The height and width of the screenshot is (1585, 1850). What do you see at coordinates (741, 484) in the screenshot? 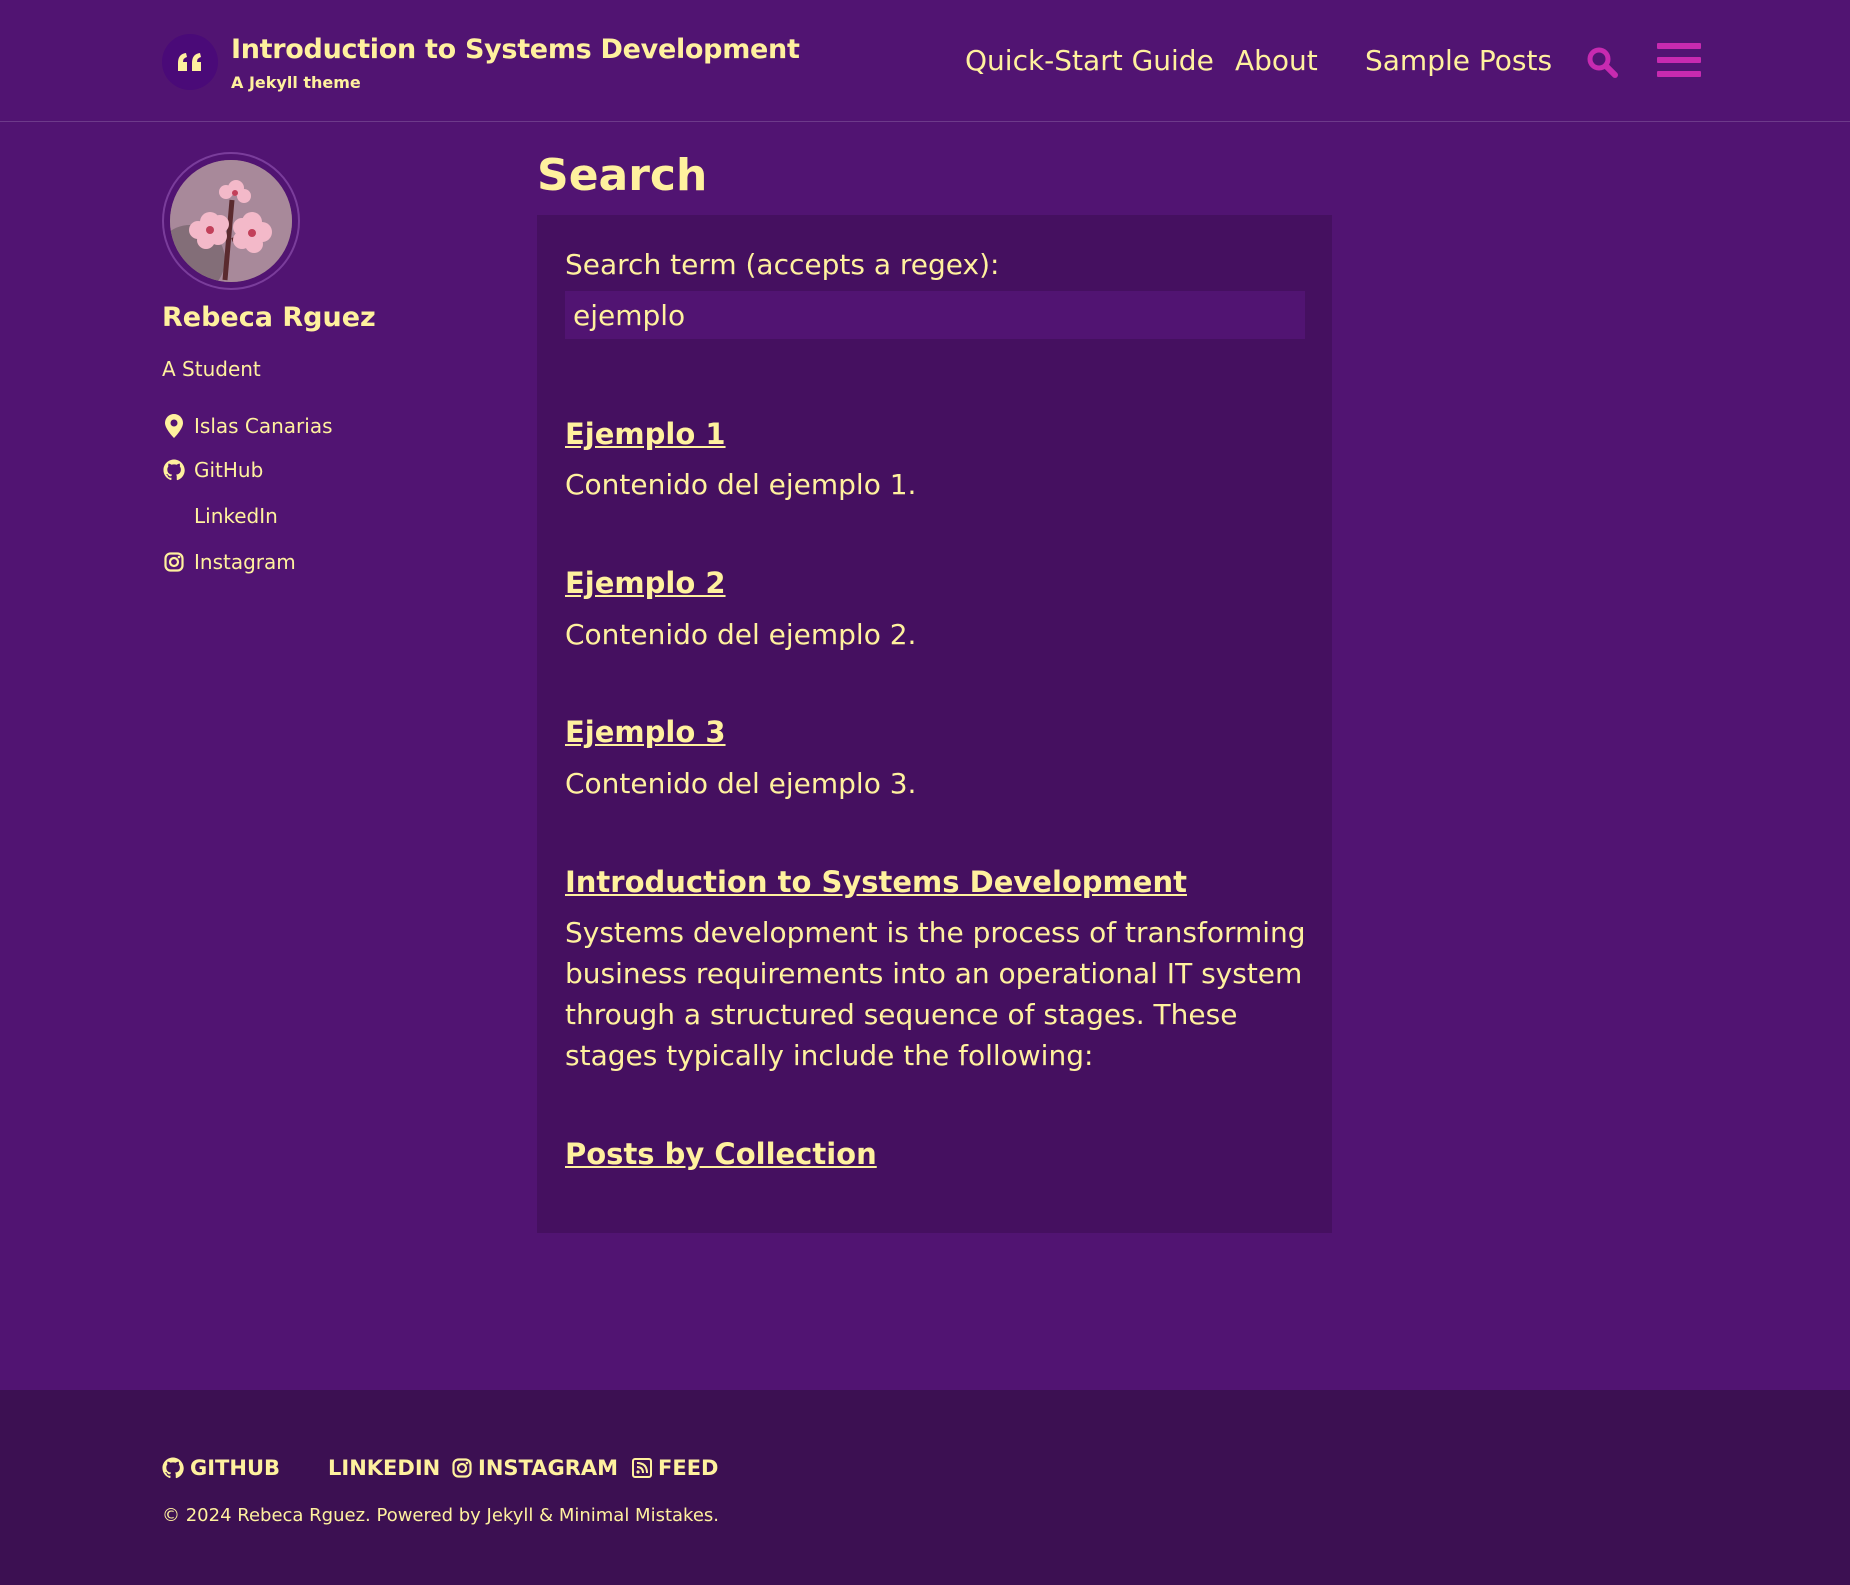
I see `search-result-excerpt: Contenido del ejemplo 1.` at bounding box center [741, 484].